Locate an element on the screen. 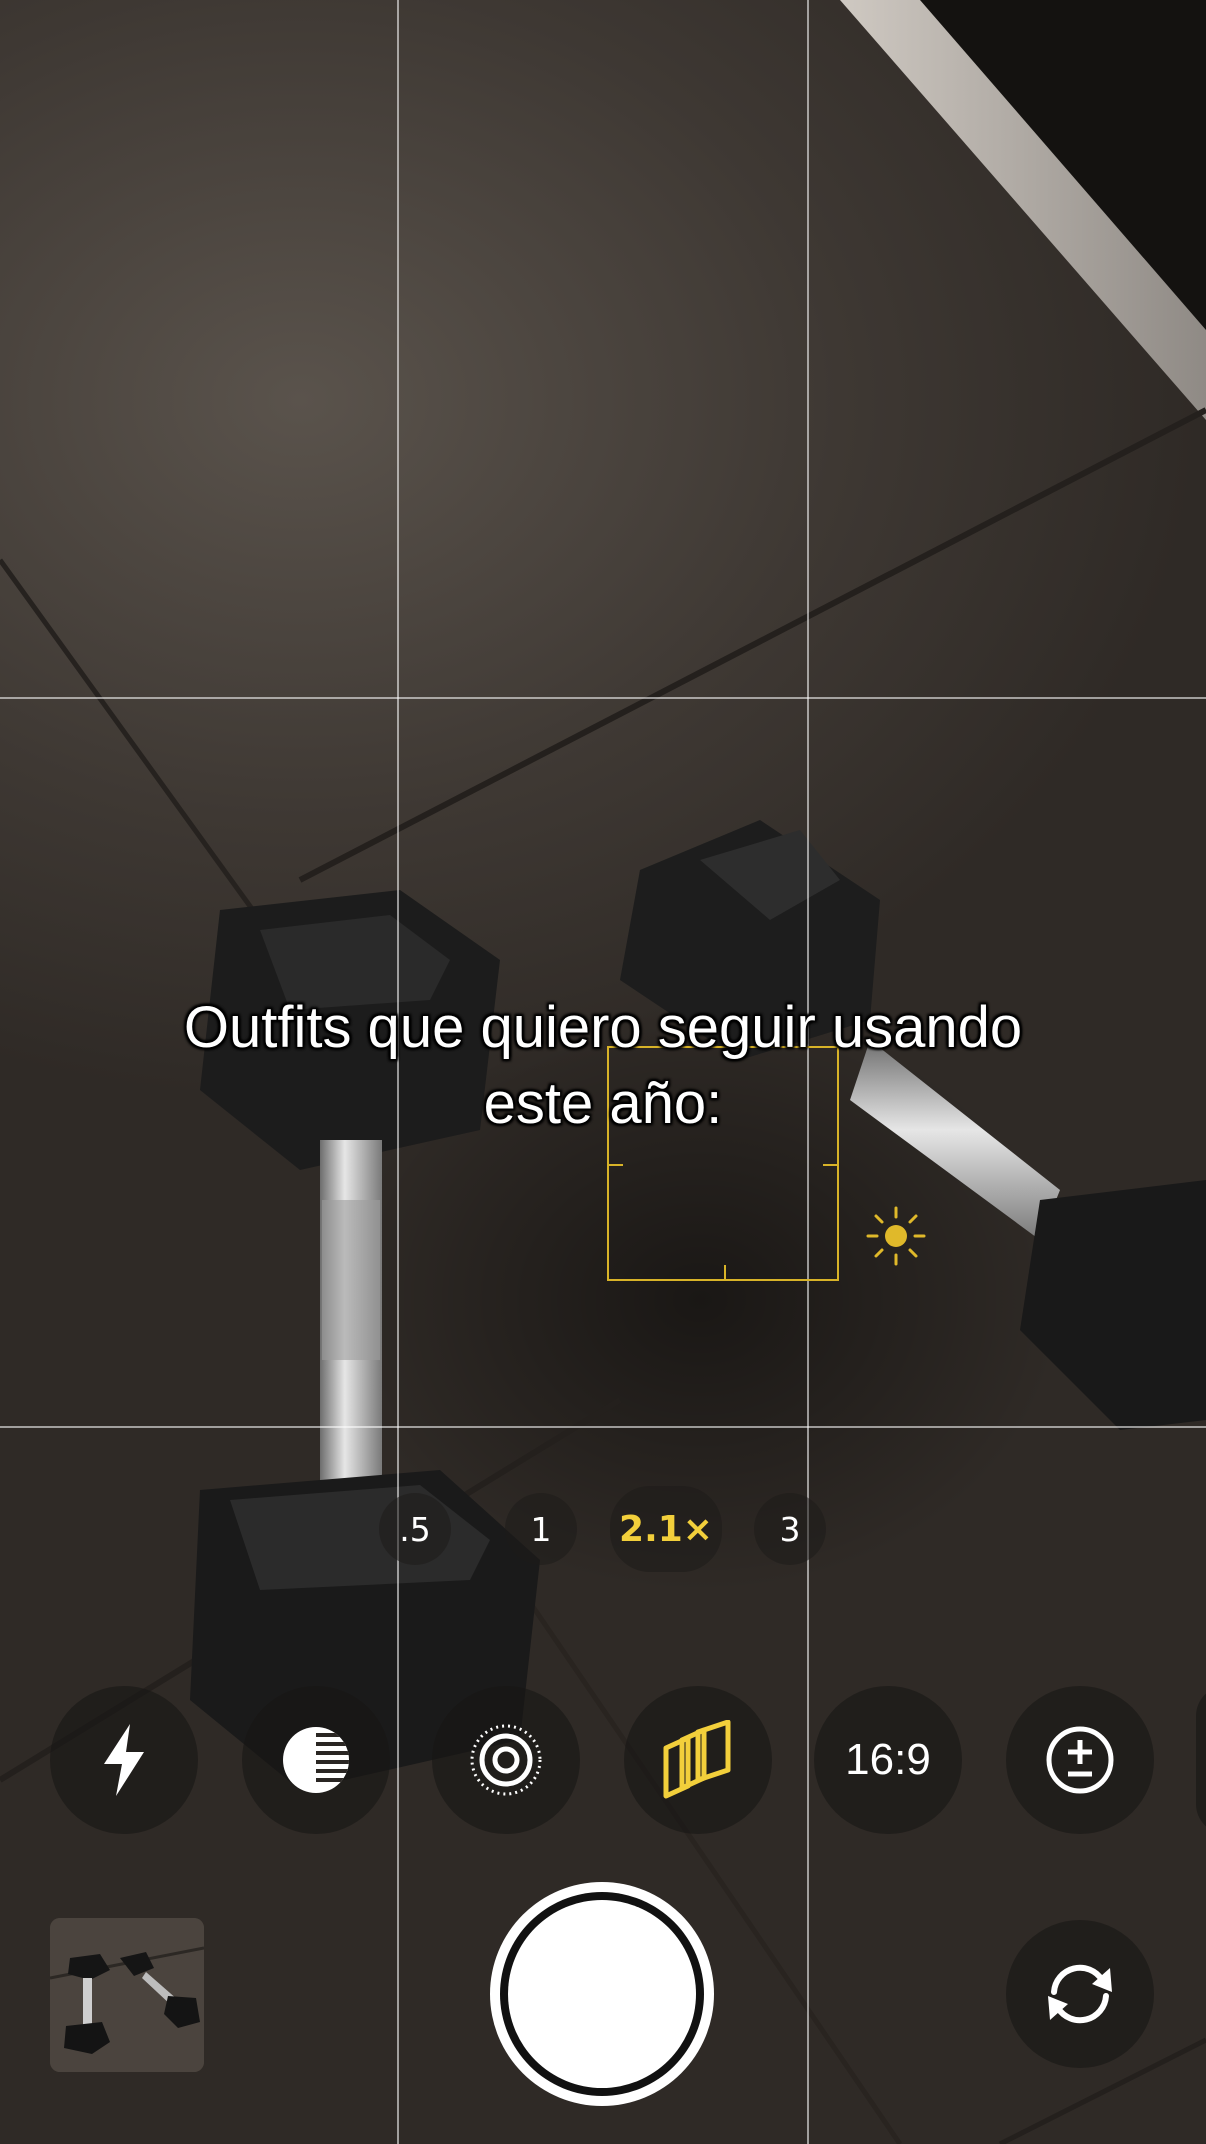 The image size is (1206, 2144). focus-tick-left is located at coordinates (616, 1165).